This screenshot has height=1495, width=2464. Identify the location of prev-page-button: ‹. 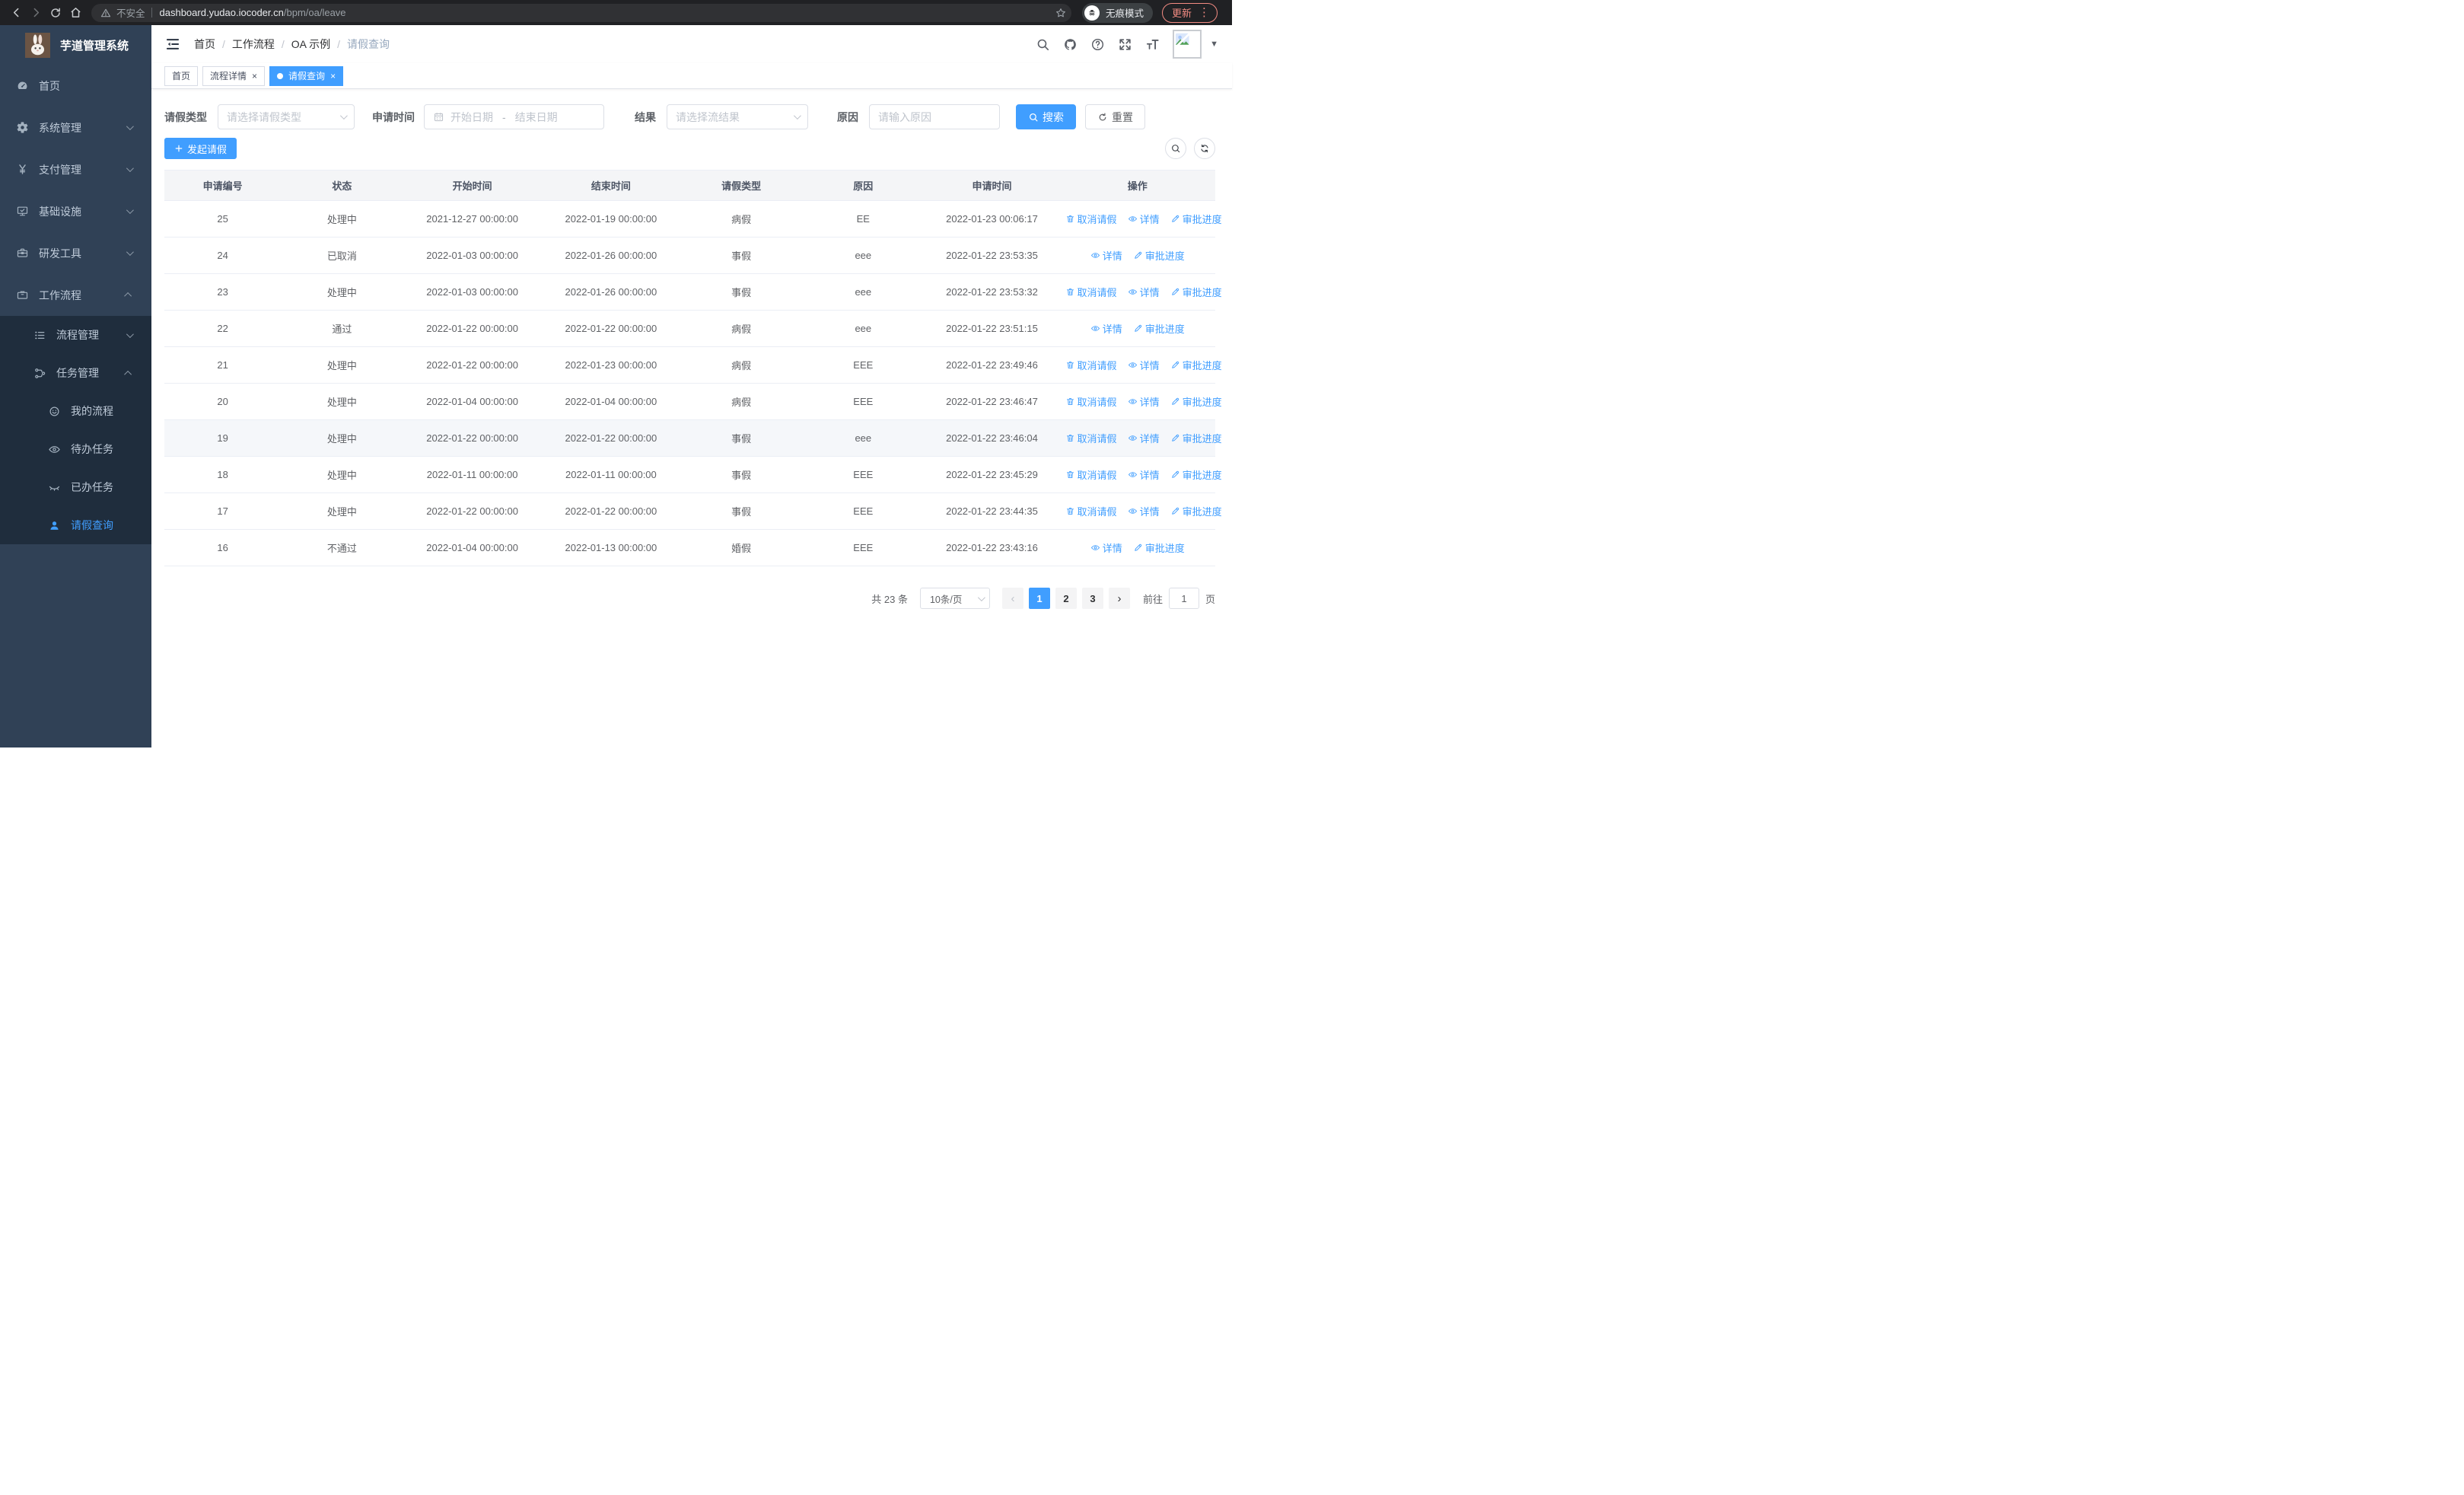
(1012, 599).